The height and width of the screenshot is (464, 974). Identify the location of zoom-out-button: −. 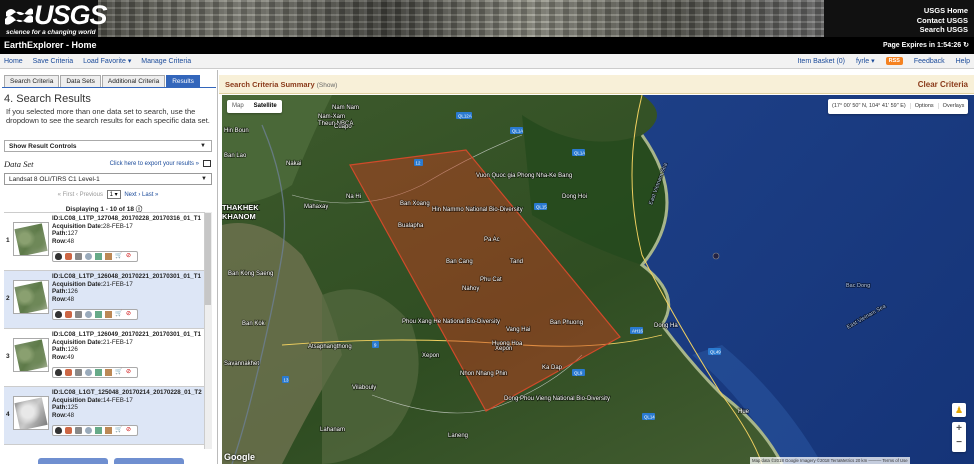
(959, 443).